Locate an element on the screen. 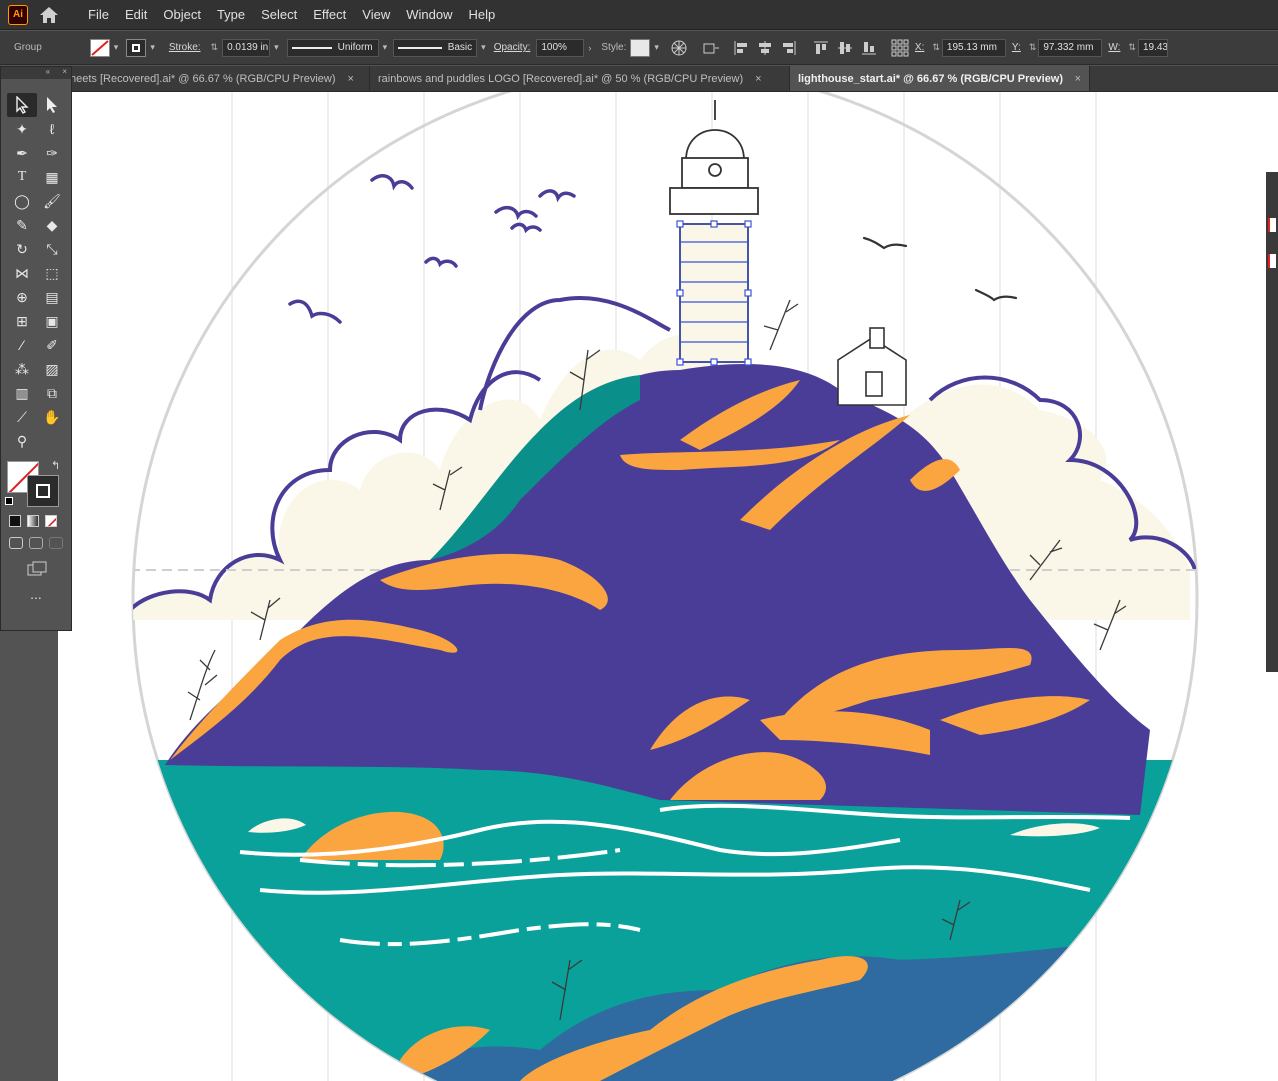 Image resolution: width=1278 pixels, height=1081 pixels. scale-tool-icon: ⤡ is located at coordinates (52, 249).